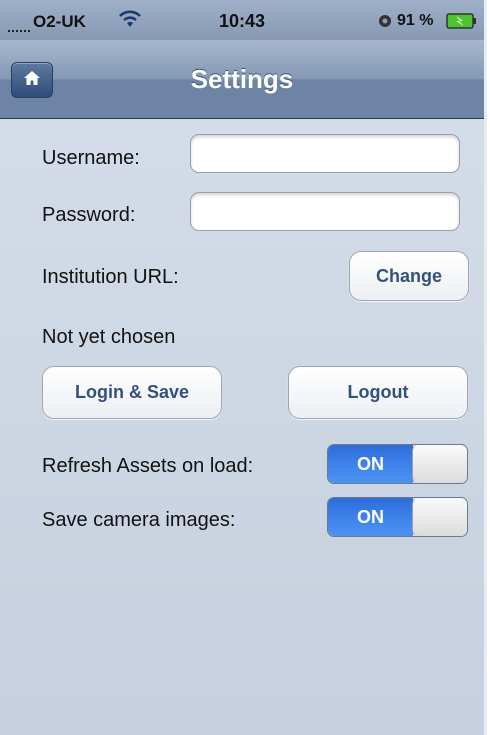 The image size is (490, 735). Describe the element at coordinates (415, 20) in the screenshot. I see `battery-percent: 91 %` at that location.